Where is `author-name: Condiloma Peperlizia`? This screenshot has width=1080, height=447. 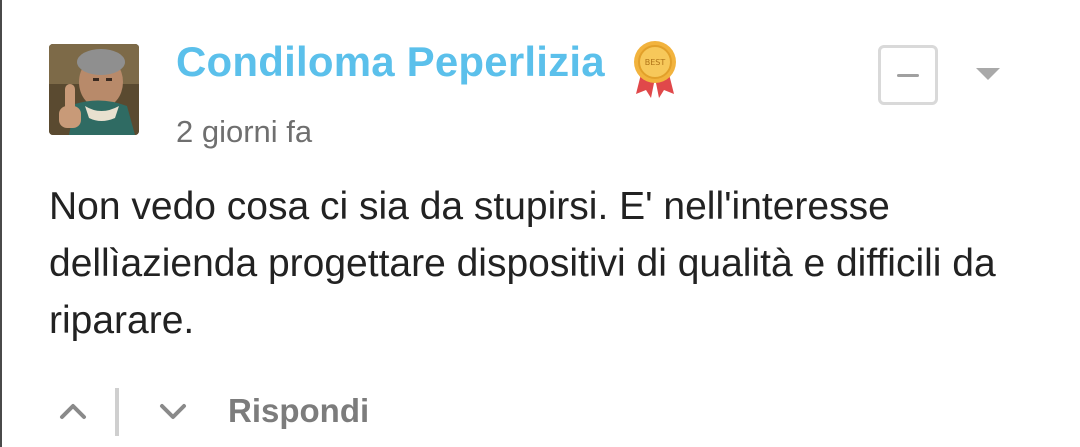
author-name: Condiloma Peperlizia is located at coordinates (390, 62).